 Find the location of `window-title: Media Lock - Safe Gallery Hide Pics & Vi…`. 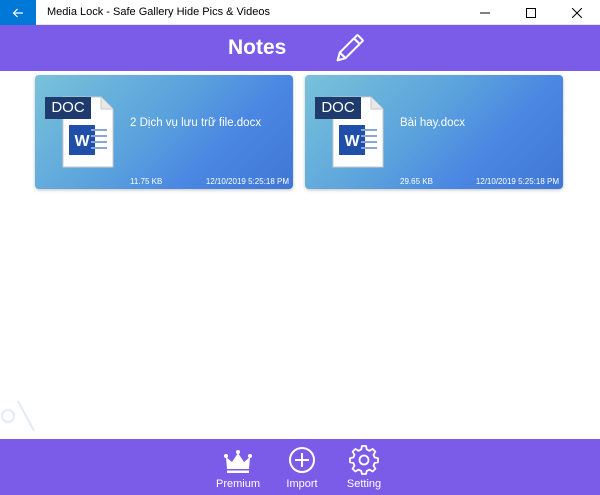

window-title: Media Lock - Safe Gallery Hide Pics & Vi… is located at coordinates (158, 12).